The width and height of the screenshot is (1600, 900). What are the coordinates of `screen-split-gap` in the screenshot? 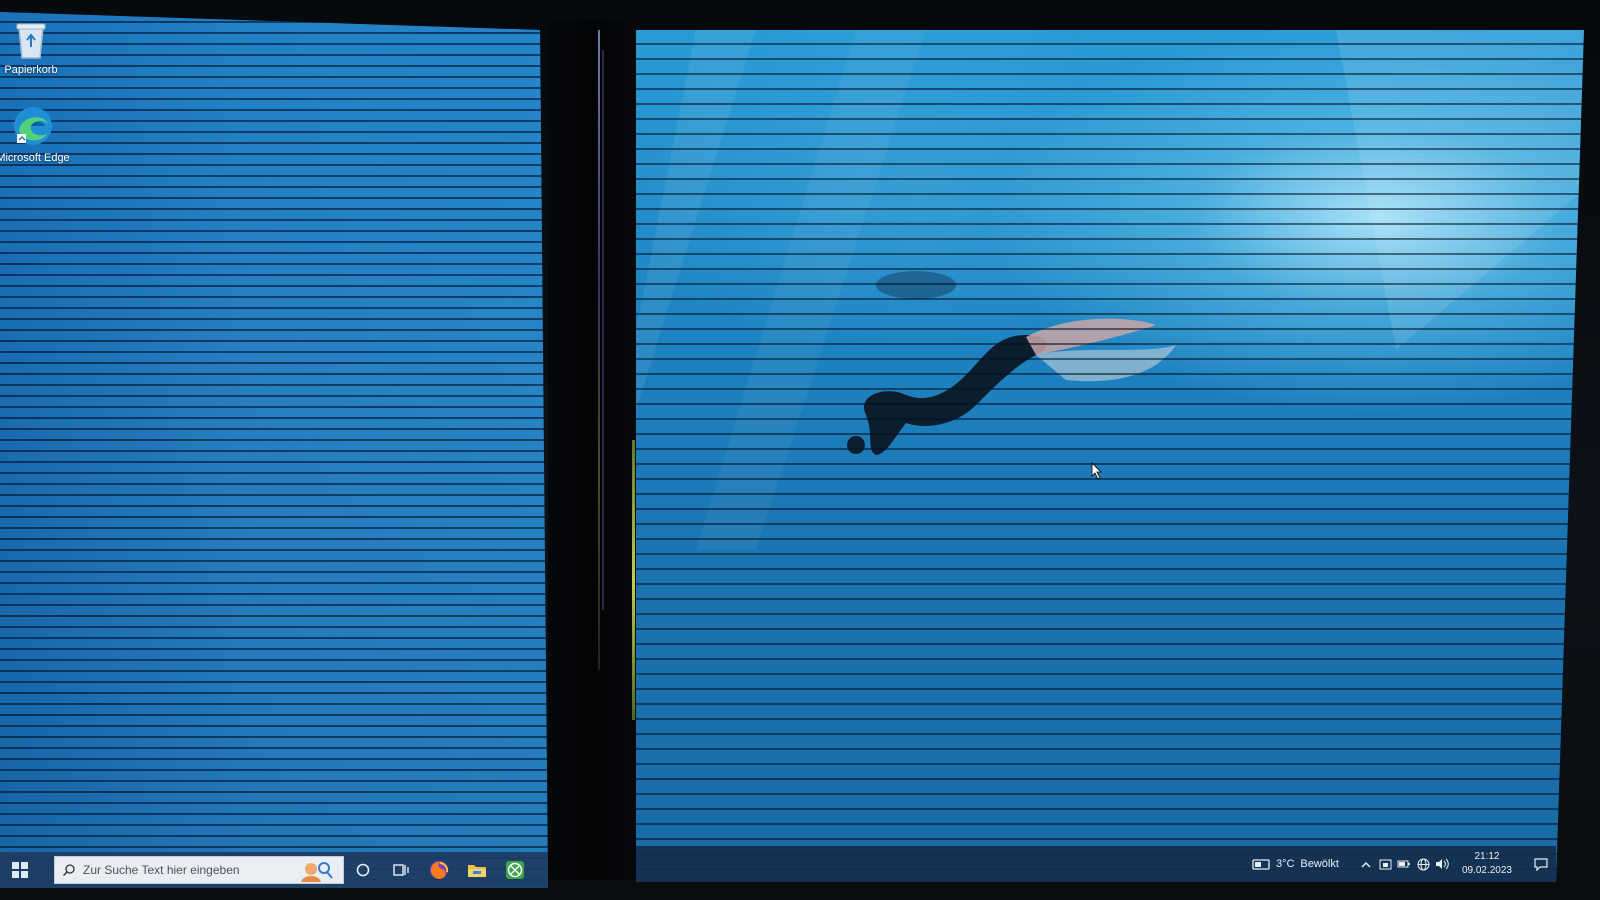 It's located at (592, 450).